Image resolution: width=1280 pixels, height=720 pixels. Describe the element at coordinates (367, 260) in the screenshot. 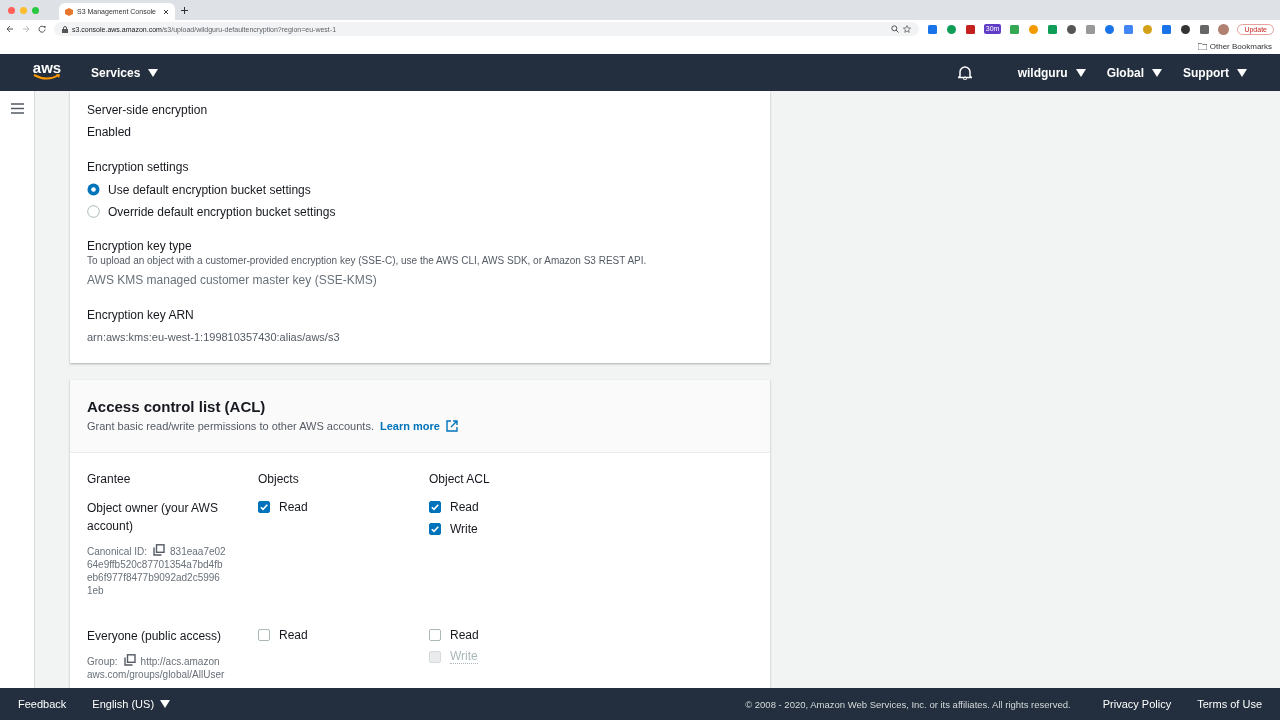

I see `field-hint: To upload an object with a customer-provided encryption key (SSE-C), use the AWS CLI, AWS SDK, or Amazon S3 REST API.` at that location.